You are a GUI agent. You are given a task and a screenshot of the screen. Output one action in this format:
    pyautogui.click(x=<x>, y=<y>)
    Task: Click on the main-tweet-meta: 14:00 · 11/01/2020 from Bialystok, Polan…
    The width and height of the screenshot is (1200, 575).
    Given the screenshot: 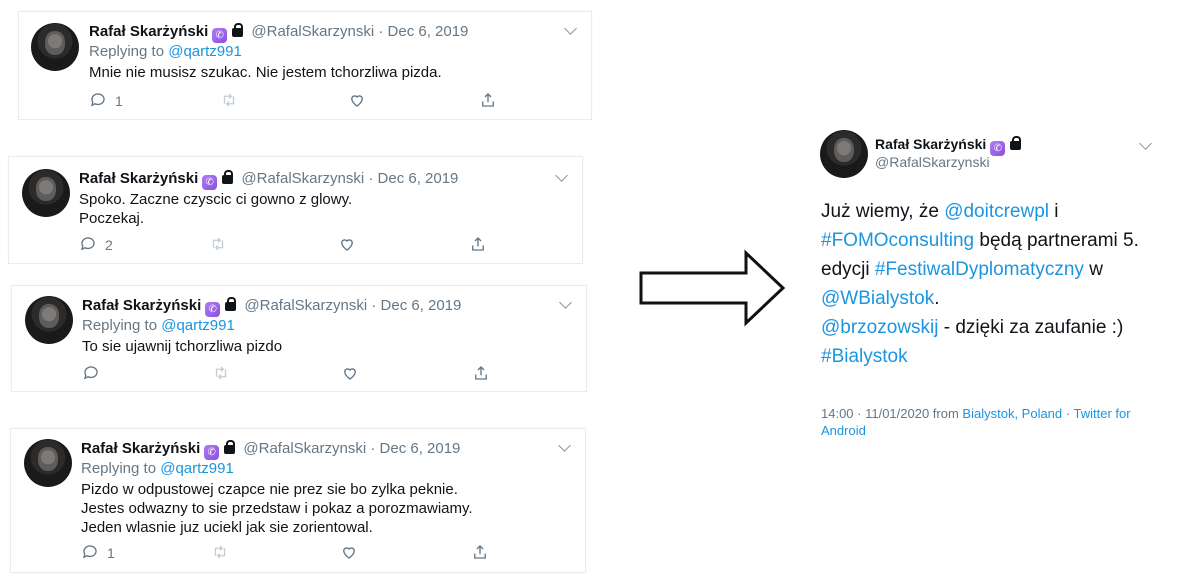 What is the action you would take?
    pyautogui.click(x=976, y=422)
    